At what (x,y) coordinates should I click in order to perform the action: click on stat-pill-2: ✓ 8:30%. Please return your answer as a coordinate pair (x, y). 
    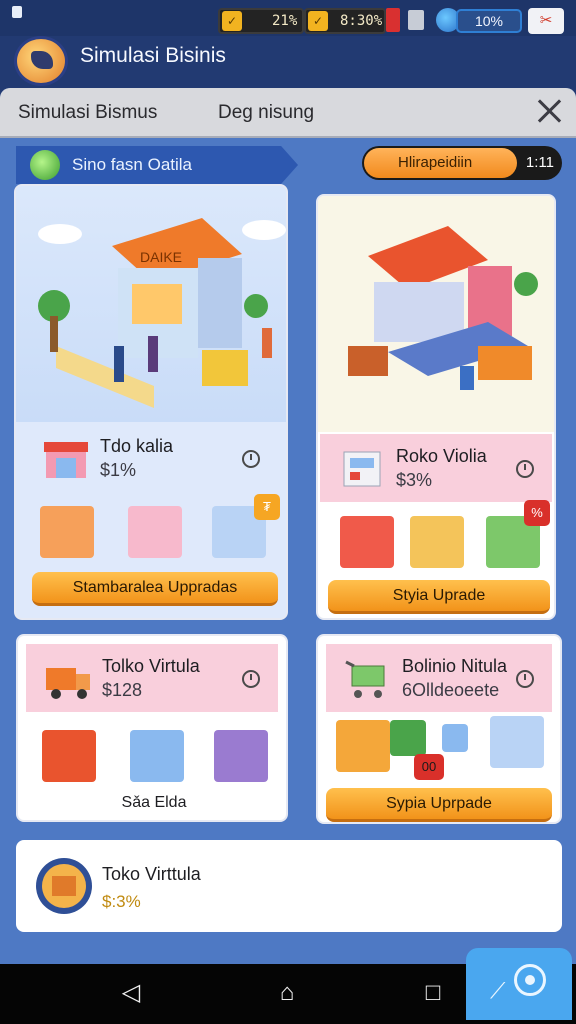
    Looking at the image, I should click on (345, 21).